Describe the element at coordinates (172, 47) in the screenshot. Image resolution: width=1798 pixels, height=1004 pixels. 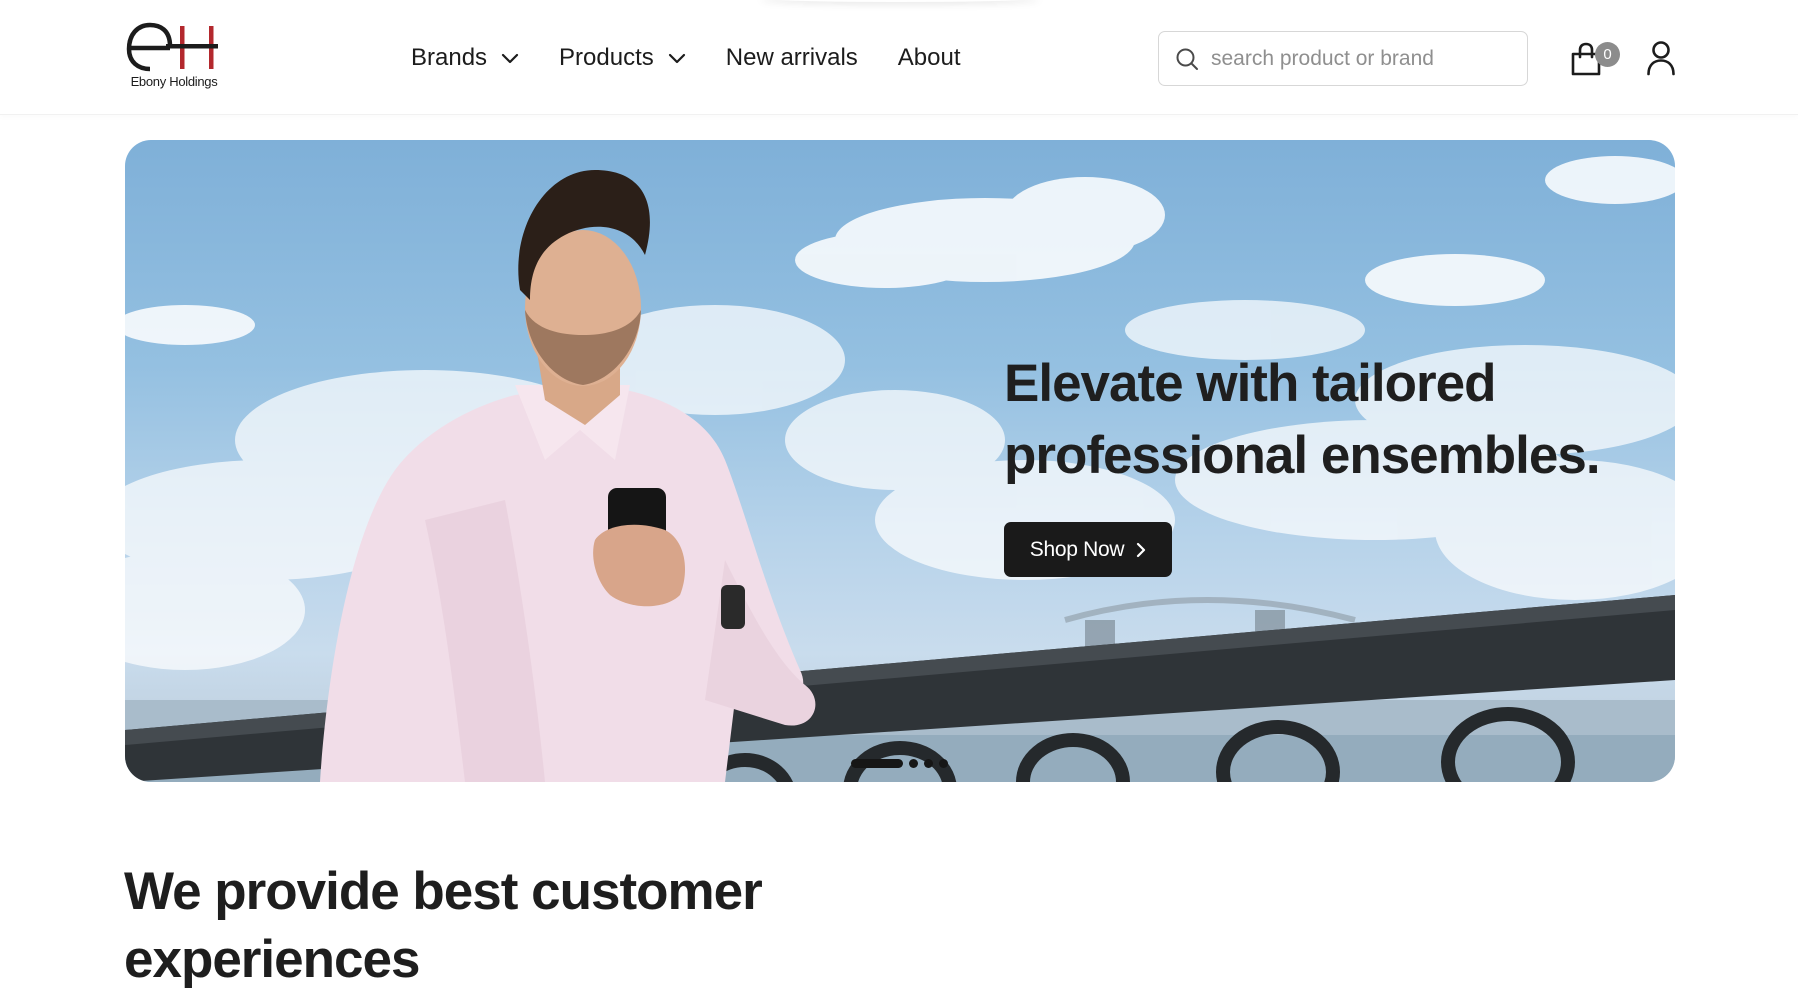
I see `logo-mark-icon` at that location.